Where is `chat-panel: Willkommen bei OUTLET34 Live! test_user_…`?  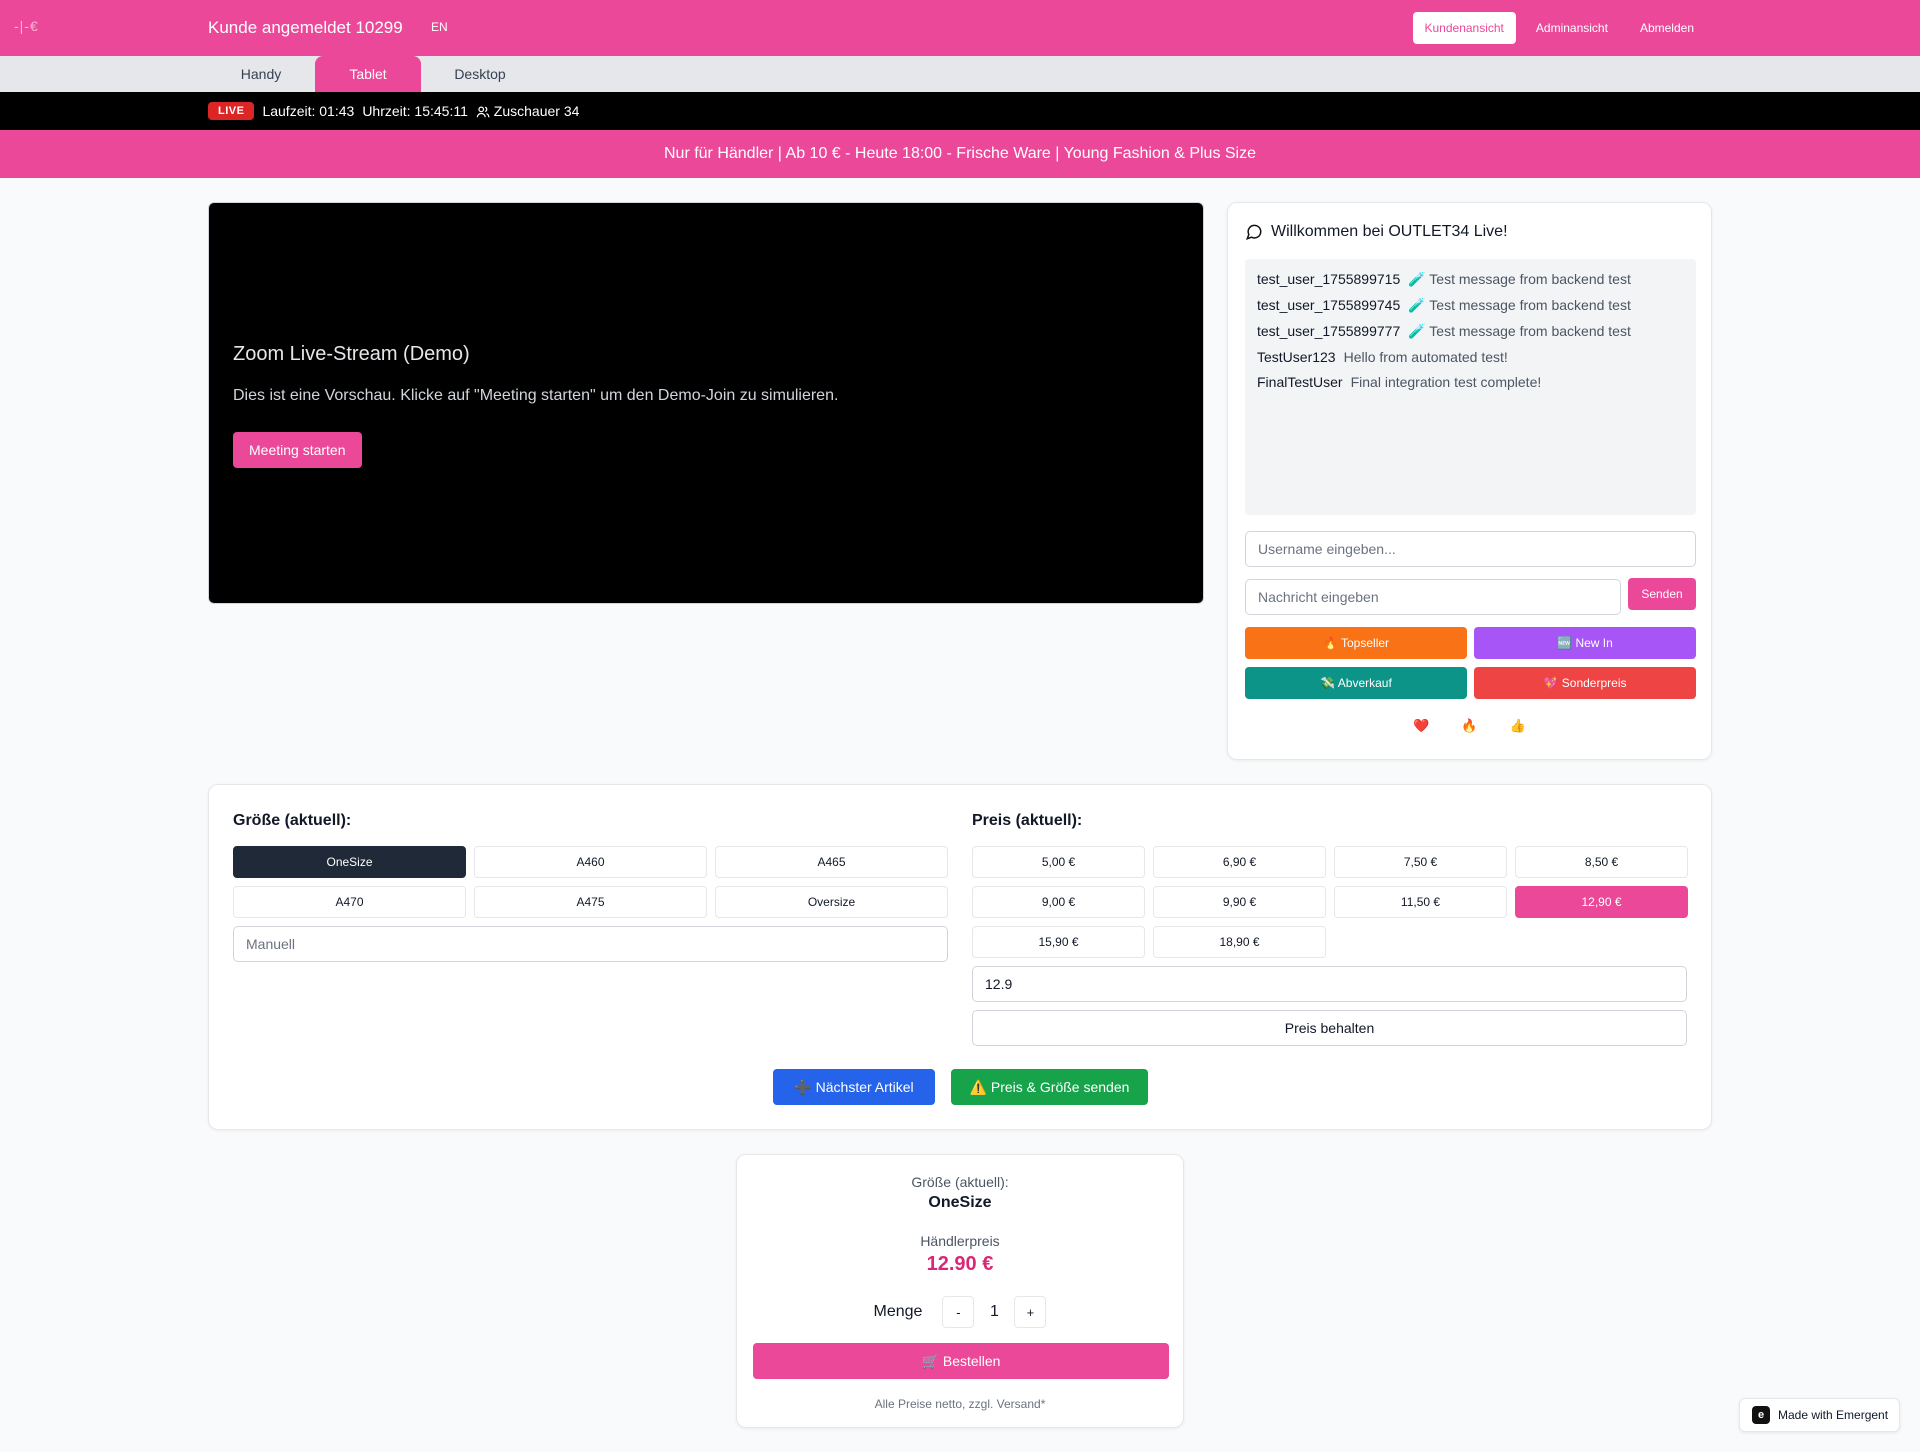
chat-panel: Willkommen bei OUTLET34 Live! test_user_… is located at coordinates (1469, 481).